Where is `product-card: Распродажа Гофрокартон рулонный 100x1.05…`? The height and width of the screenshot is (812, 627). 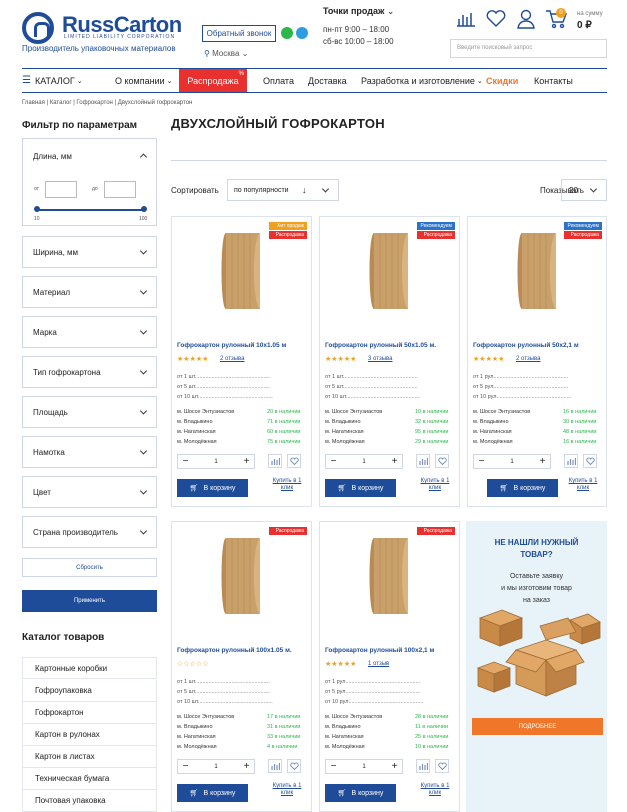 product-card: Распродажа Гофрокартон рулонный 100x1.05… is located at coordinates (241, 666).